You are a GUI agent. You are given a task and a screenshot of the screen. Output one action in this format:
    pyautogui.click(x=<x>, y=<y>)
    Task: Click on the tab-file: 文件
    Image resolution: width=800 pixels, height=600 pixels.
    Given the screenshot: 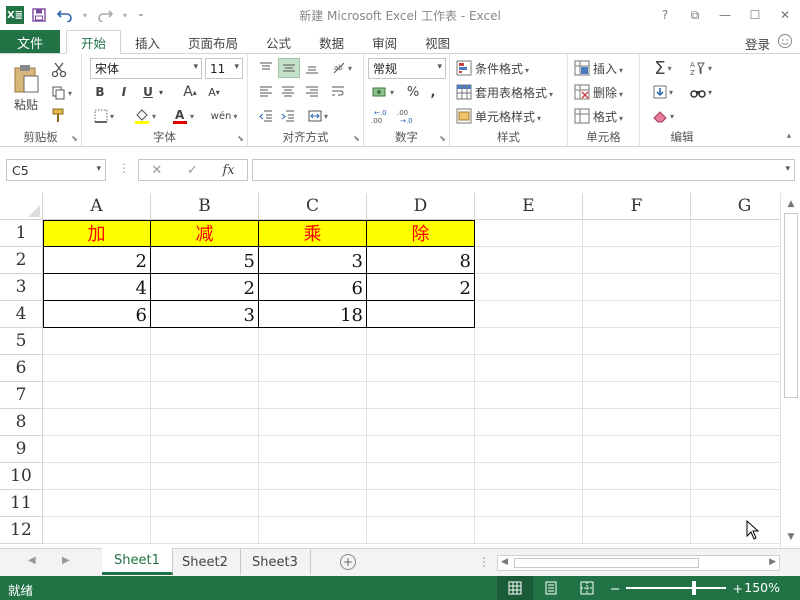 What is the action you would take?
    pyautogui.click(x=30, y=42)
    